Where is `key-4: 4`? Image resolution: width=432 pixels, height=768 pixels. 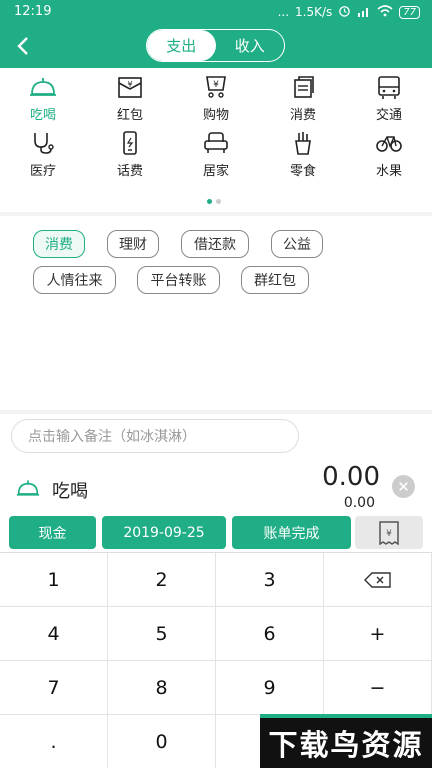 key-4: 4 is located at coordinates (54, 634).